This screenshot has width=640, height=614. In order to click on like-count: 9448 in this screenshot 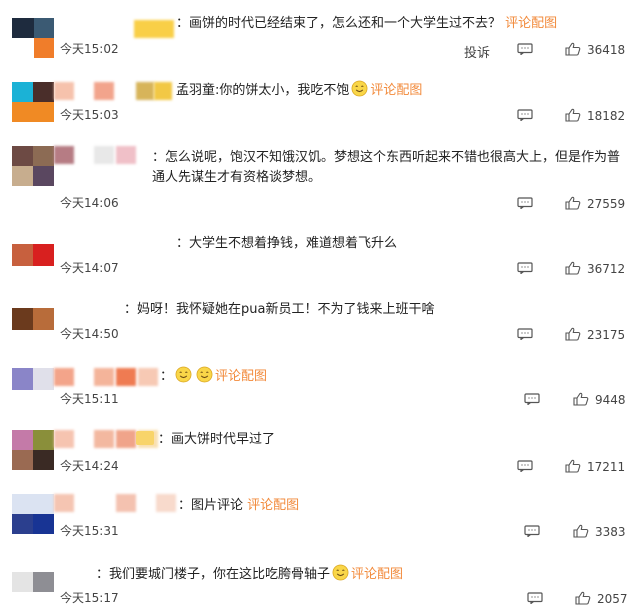, I will do `click(610, 400)`.